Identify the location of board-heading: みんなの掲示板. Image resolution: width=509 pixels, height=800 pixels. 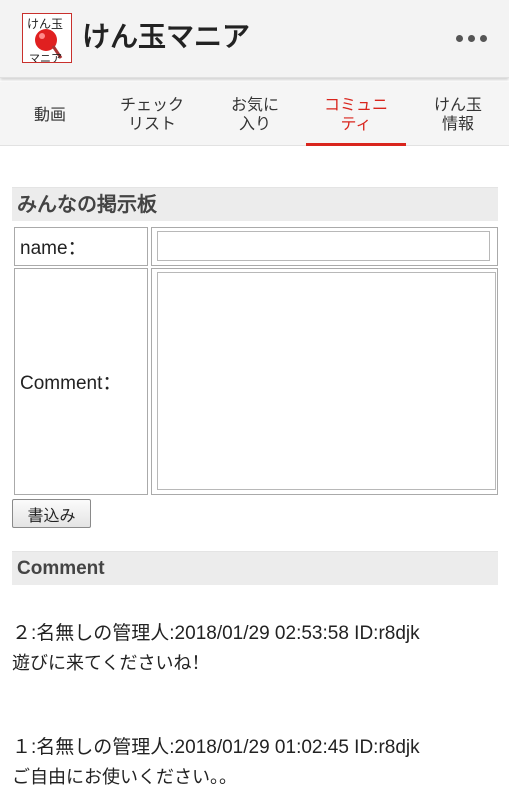
(255, 204).